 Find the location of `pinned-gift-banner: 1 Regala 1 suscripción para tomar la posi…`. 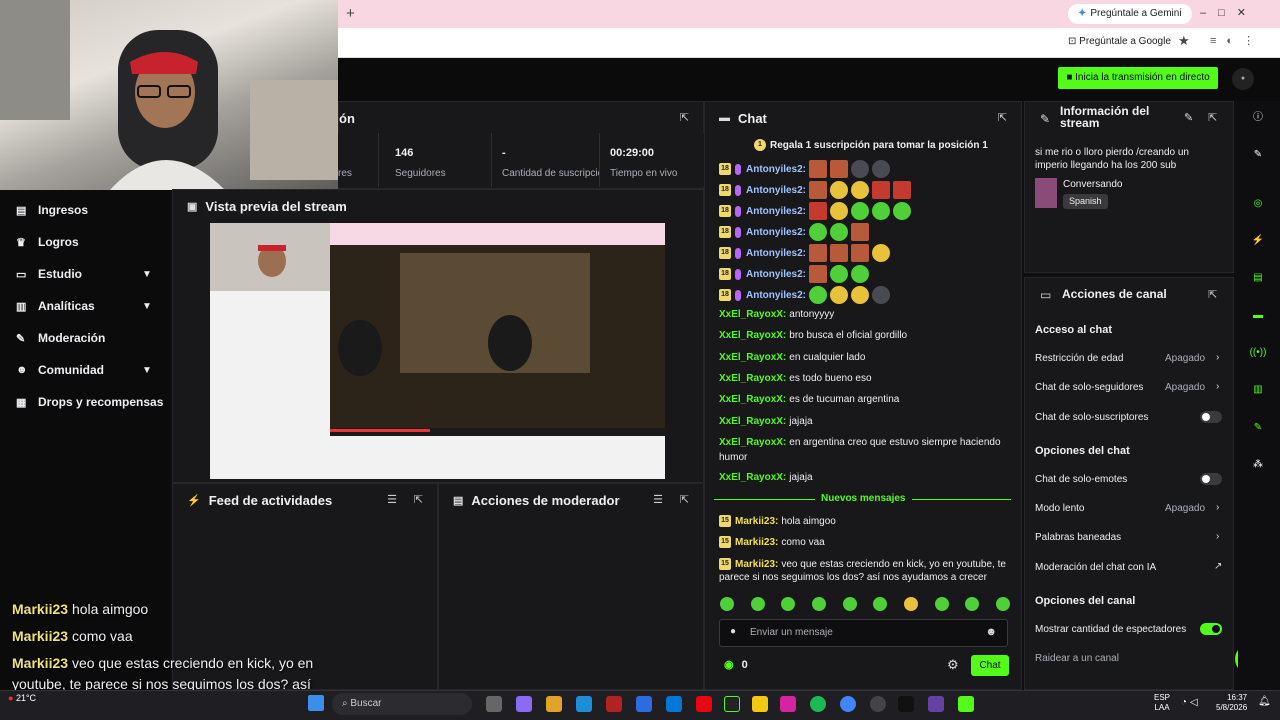

pinned-gift-banner: 1 Regala 1 suscripción para tomar la posi… is located at coordinates (871, 145).